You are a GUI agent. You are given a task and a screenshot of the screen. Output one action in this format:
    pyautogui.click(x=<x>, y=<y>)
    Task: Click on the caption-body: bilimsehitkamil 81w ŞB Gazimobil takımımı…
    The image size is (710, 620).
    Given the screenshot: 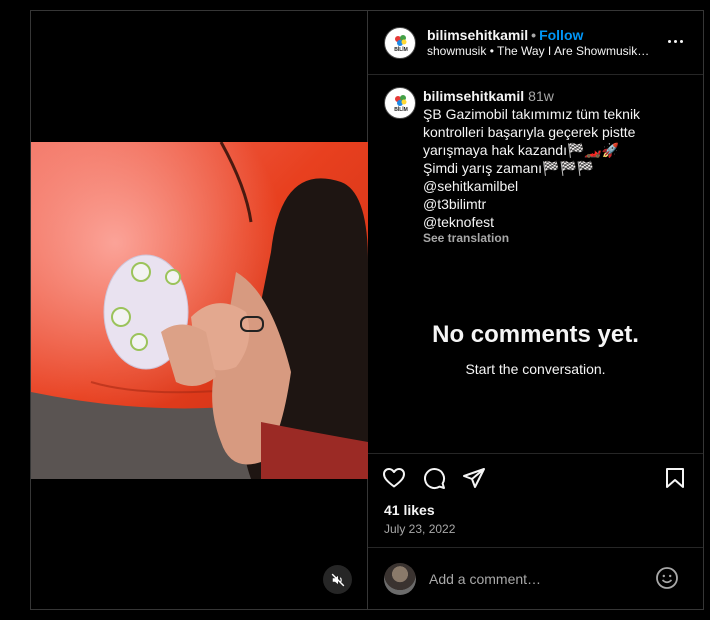 What is the action you would take?
    pyautogui.click(x=531, y=165)
    